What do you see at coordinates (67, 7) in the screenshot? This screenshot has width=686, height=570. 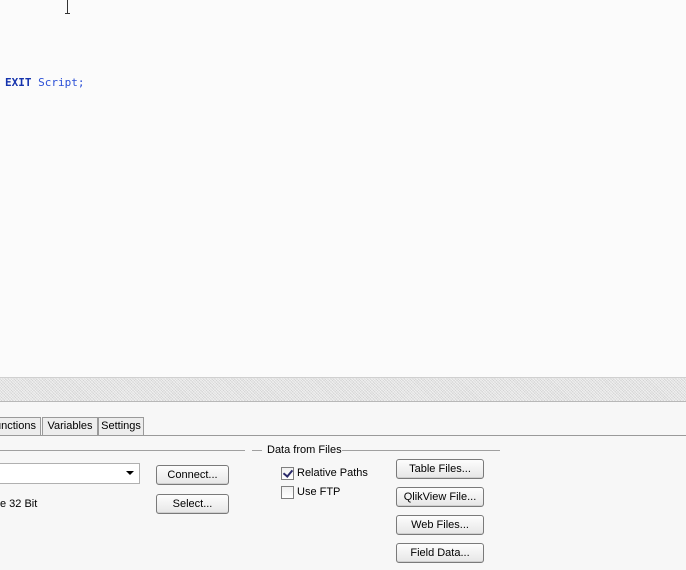 I see `text-cursor-icon` at bounding box center [67, 7].